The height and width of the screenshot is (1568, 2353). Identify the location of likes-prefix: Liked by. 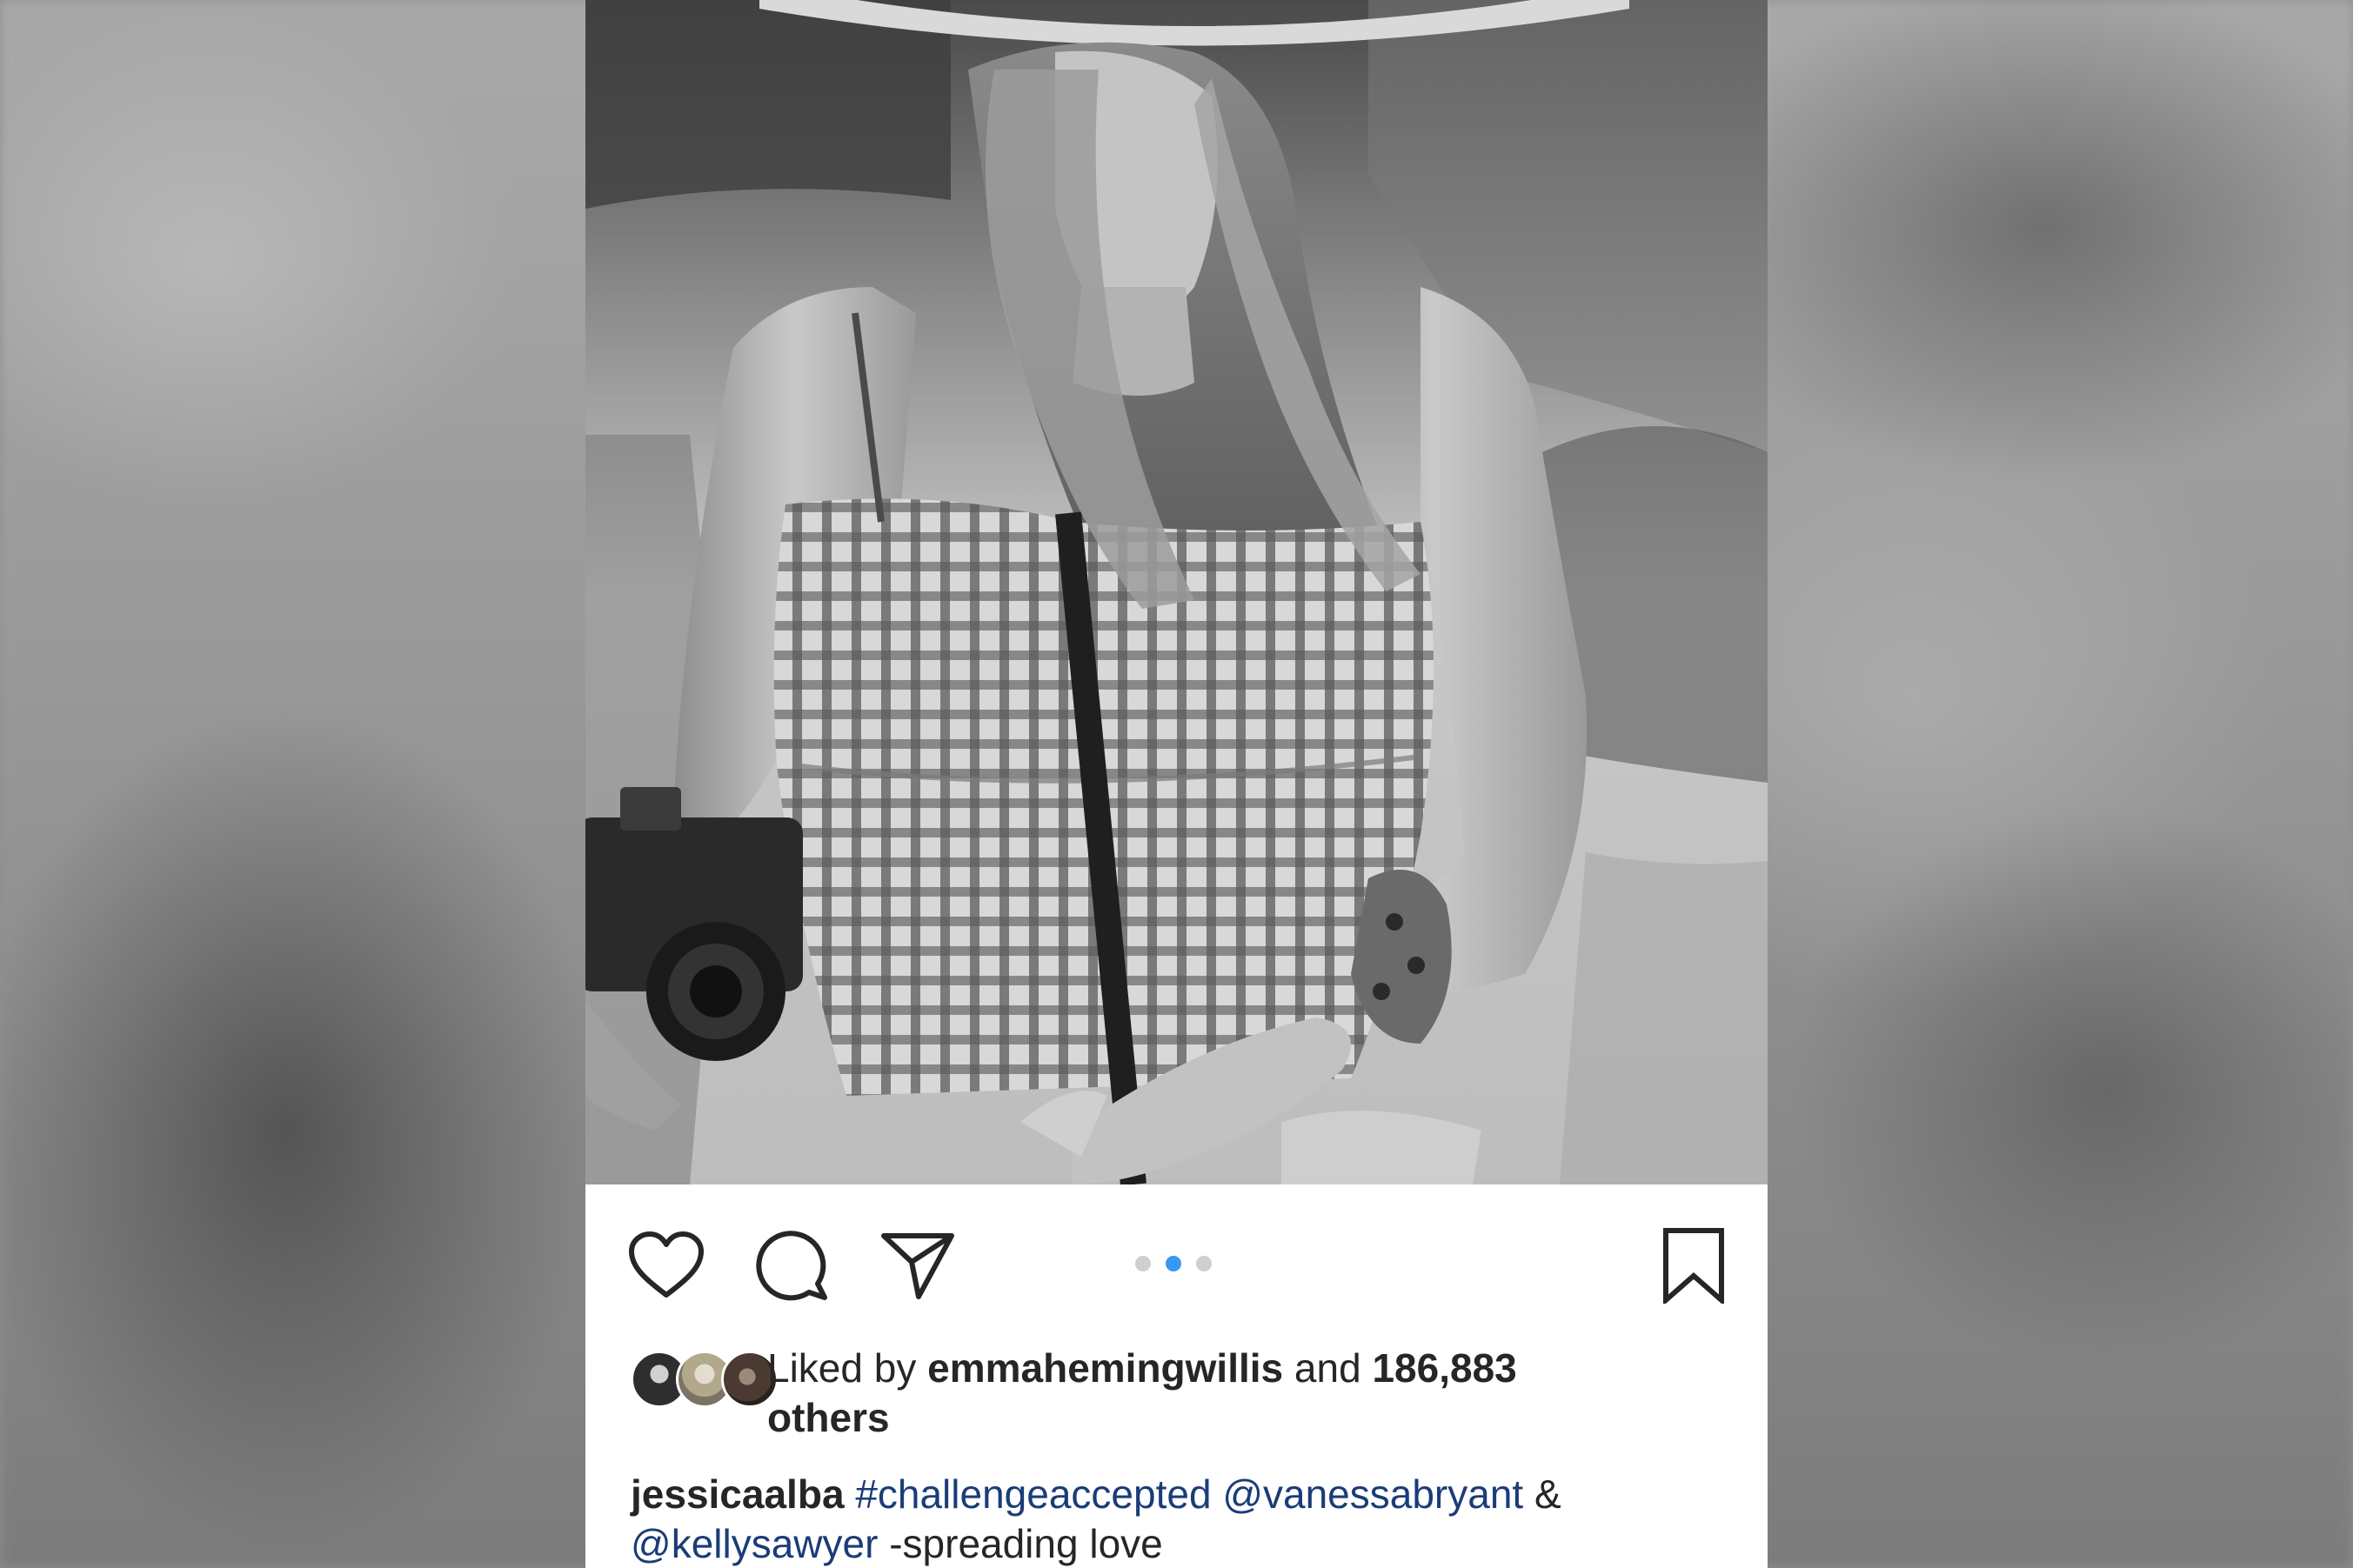
(847, 1368).